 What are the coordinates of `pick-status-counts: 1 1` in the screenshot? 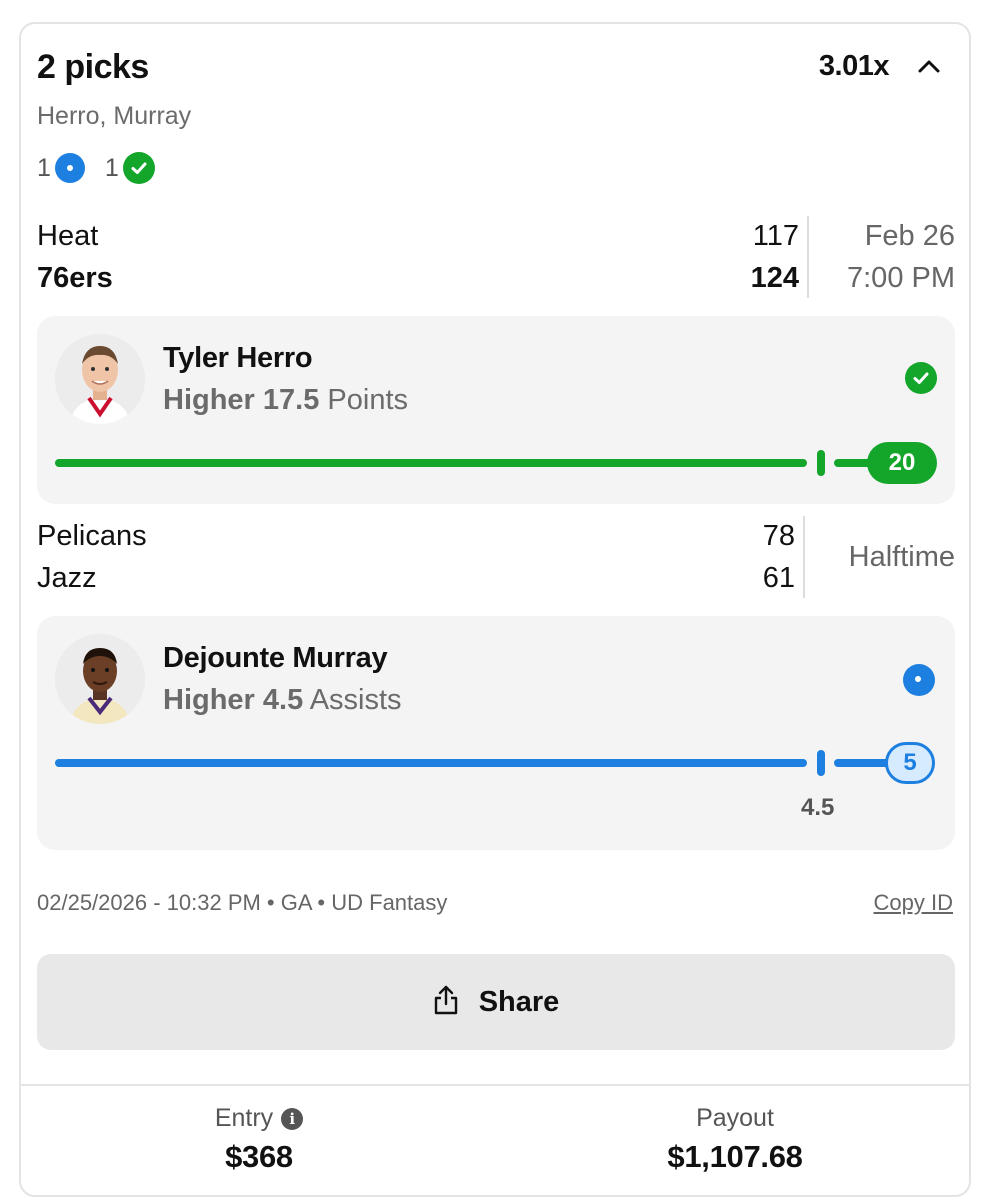 It's located at (96, 168).